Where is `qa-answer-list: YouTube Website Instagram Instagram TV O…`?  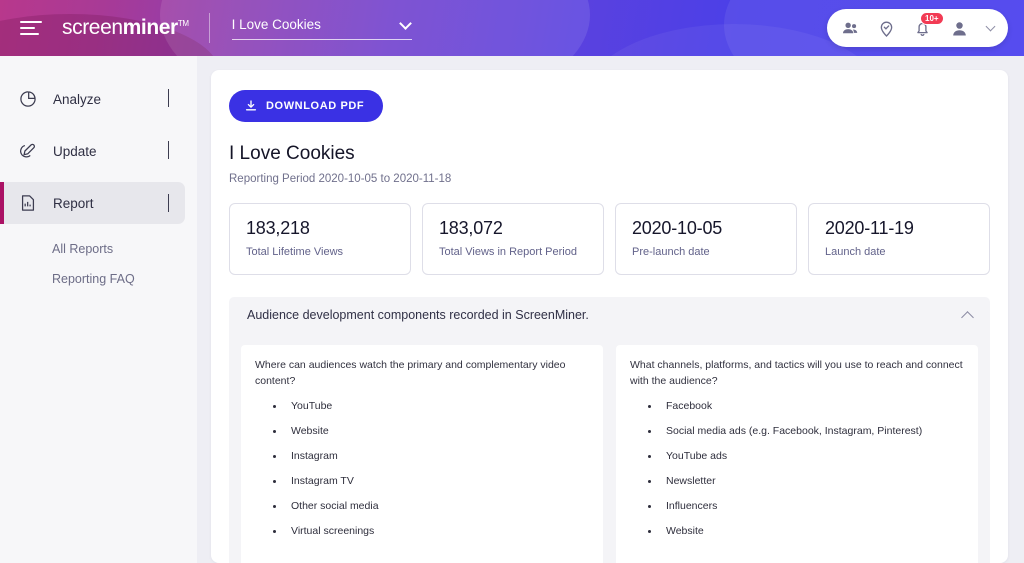 qa-answer-list: YouTube Website Instagram Instagram TV O… is located at coordinates (422, 468).